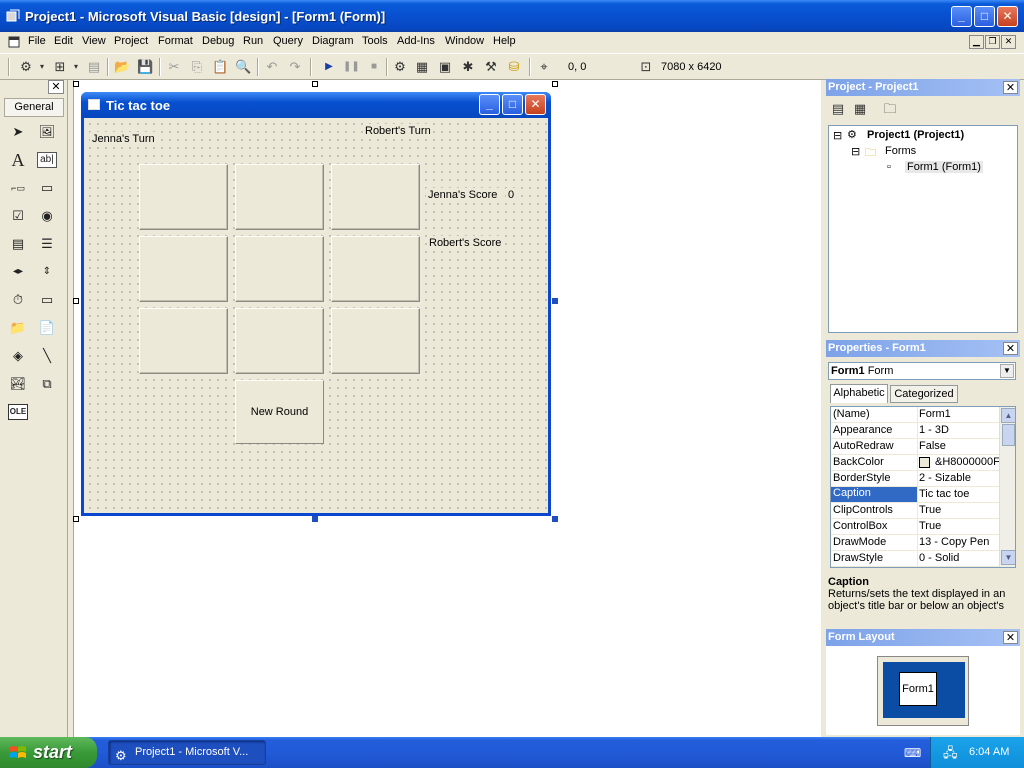 The width and height of the screenshot is (1024, 768). What do you see at coordinates (959, 558) in the screenshot?
I see `property-value: 0 - Solid` at bounding box center [959, 558].